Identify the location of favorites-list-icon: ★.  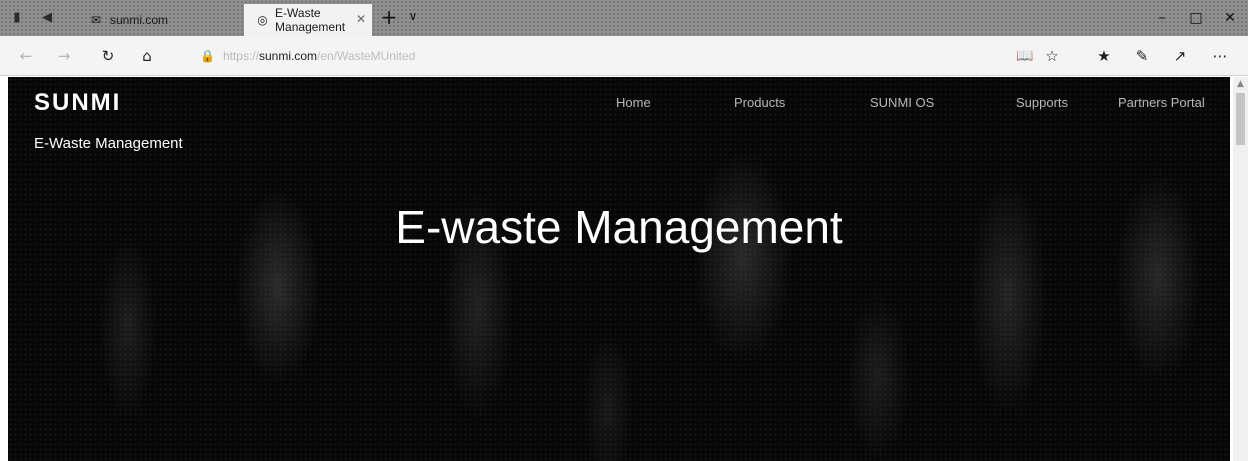
(1104, 56).